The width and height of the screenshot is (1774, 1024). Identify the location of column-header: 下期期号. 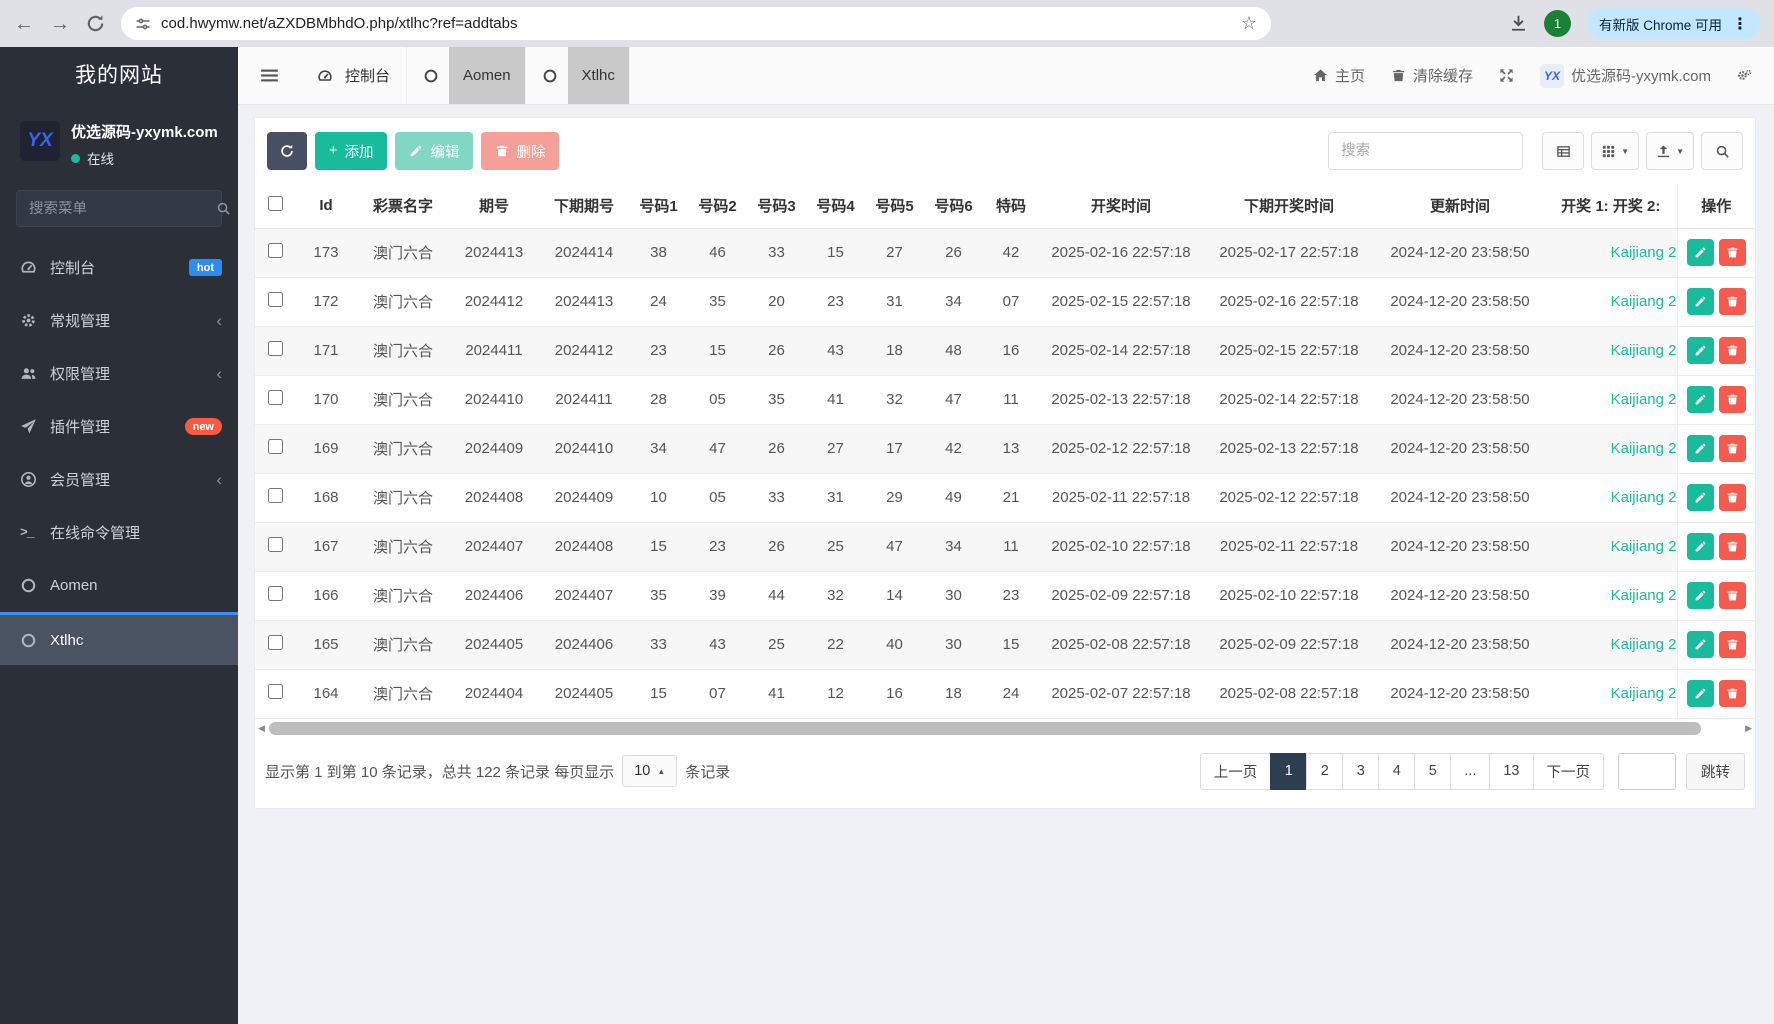
(584, 206).